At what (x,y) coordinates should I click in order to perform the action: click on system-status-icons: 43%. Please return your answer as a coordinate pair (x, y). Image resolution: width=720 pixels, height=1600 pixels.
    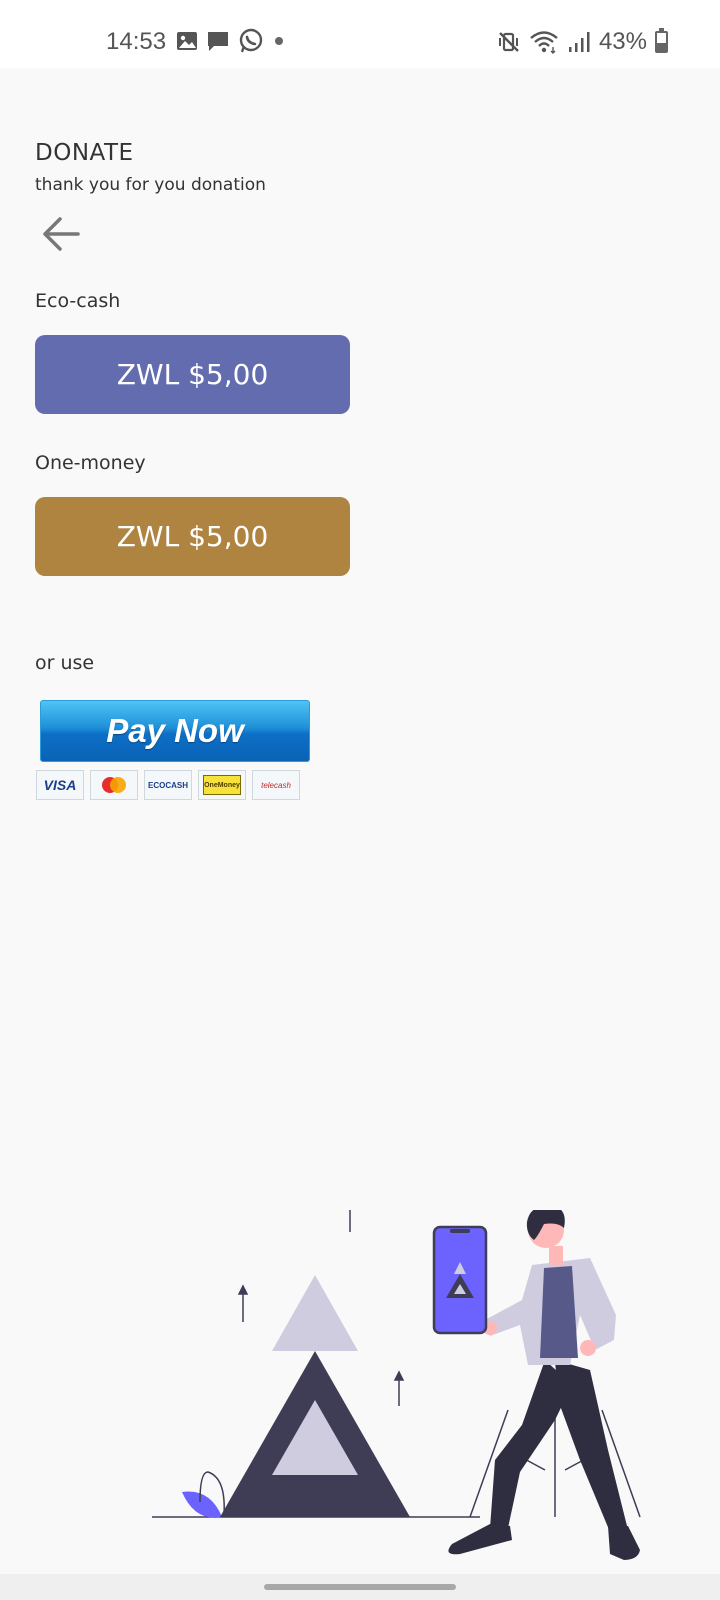
    Looking at the image, I should click on (582, 42).